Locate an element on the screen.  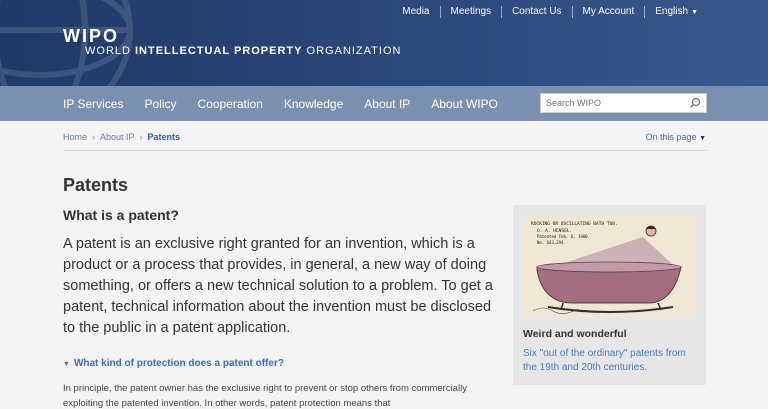
link-contact-us: Contact Us is located at coordinates (537, 12).